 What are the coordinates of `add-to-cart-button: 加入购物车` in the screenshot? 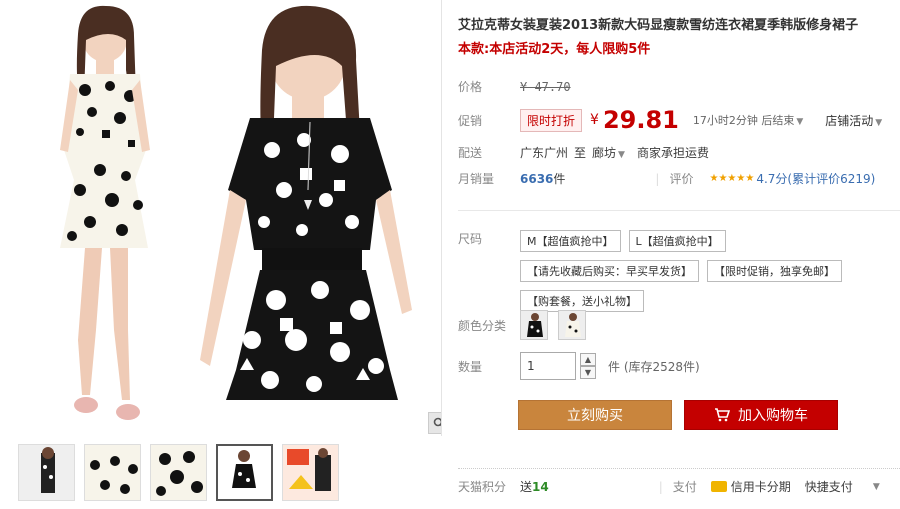 It's located at (761, 415).